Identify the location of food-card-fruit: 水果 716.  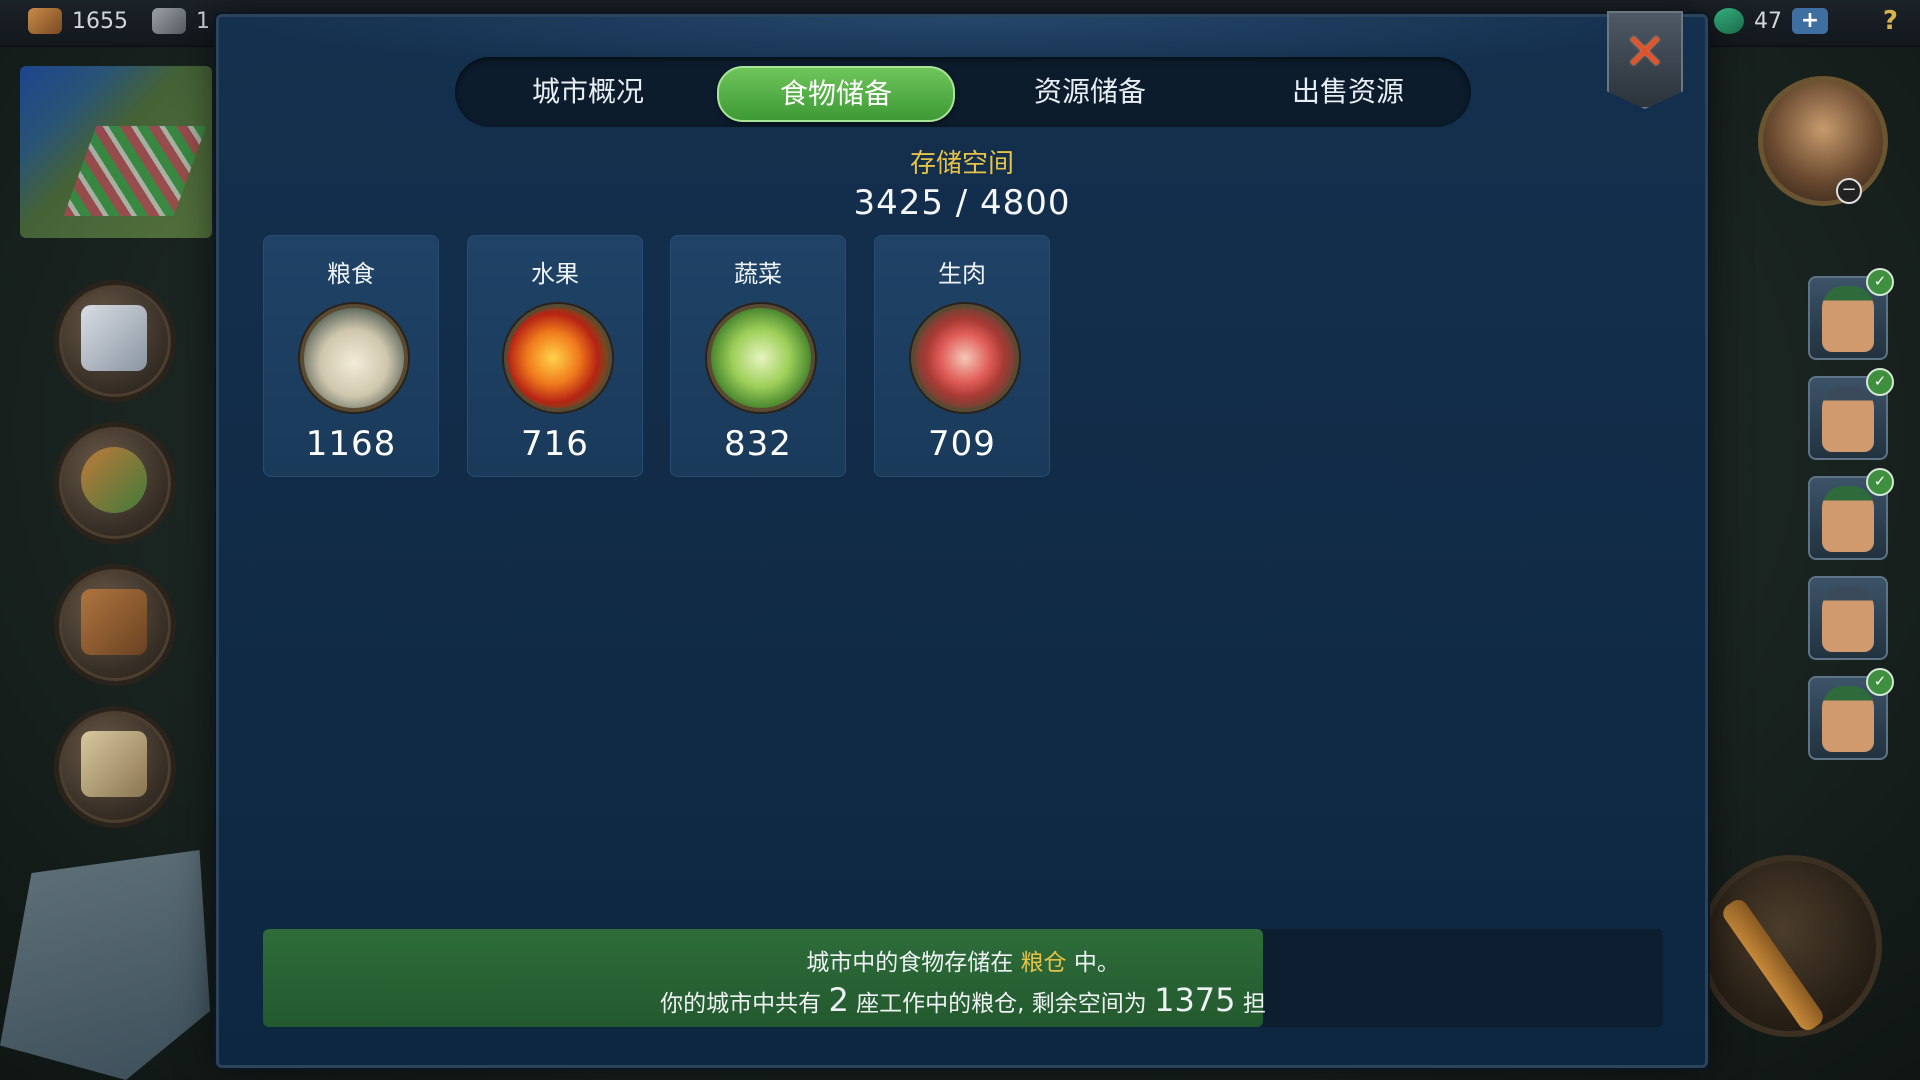
(555, 356).